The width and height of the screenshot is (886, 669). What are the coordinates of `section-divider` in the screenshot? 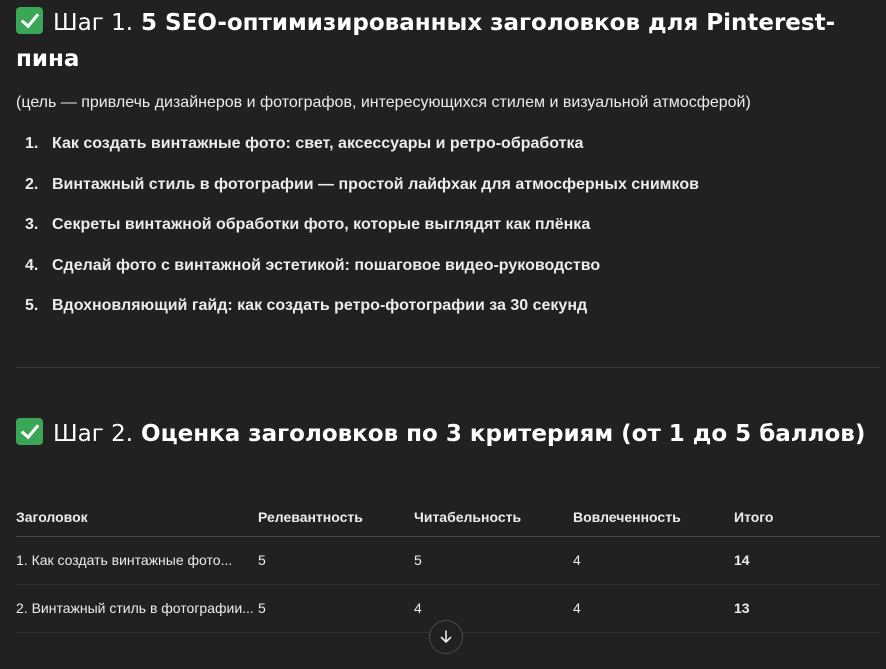 It's located at (448, 367).